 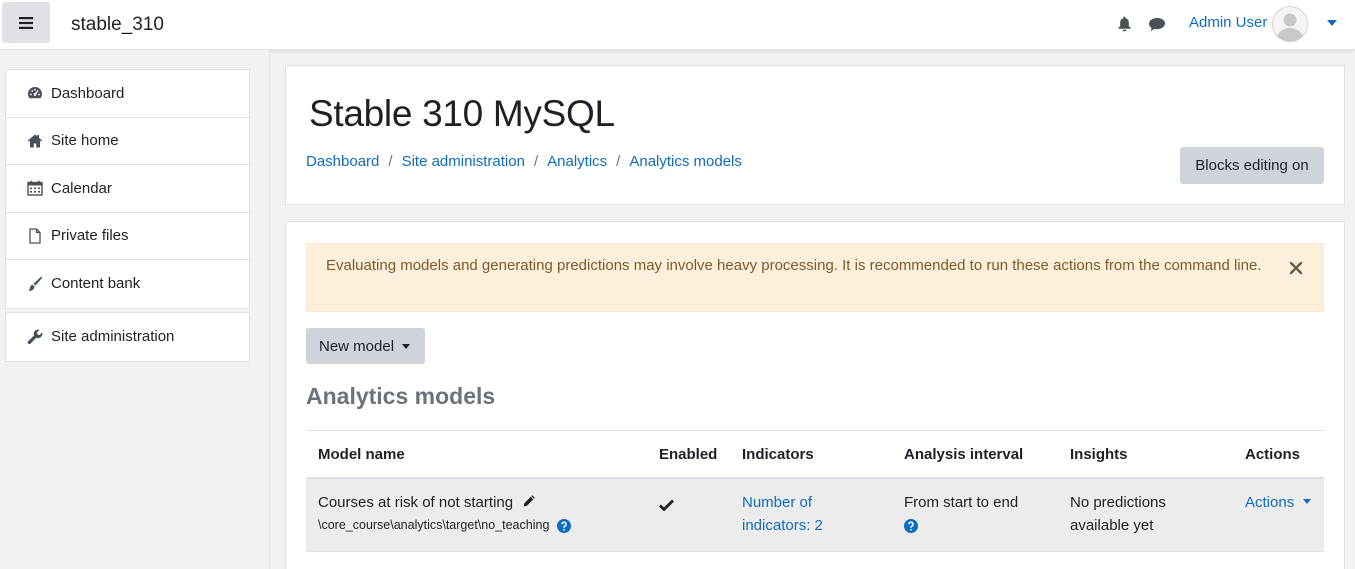 What do you see at coordinates (34, 284) in the screenshot?
I see `brush-icon` at bounding box center [34, 284].